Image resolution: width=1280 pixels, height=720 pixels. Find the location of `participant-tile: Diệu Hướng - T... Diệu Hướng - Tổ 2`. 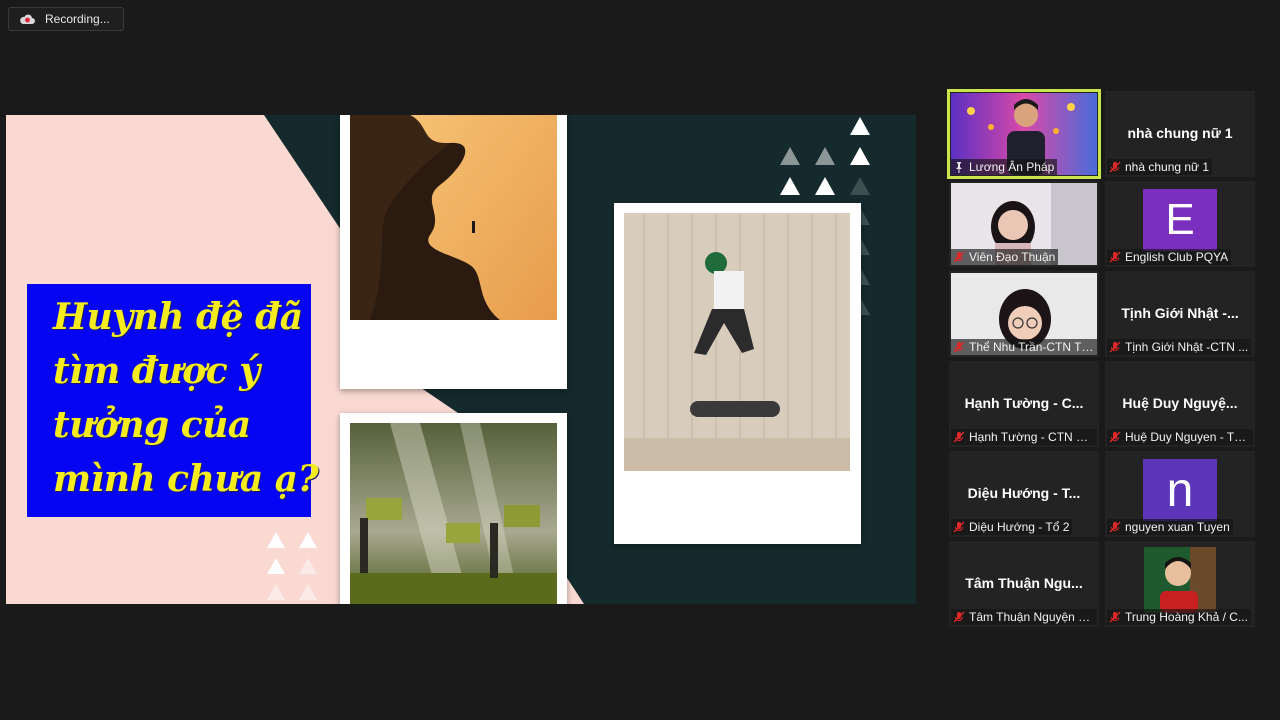

participant-tile: Diệu Hướng - T... Diệu Hướng - Tổ 2 is located at coordinates (1024, 494).